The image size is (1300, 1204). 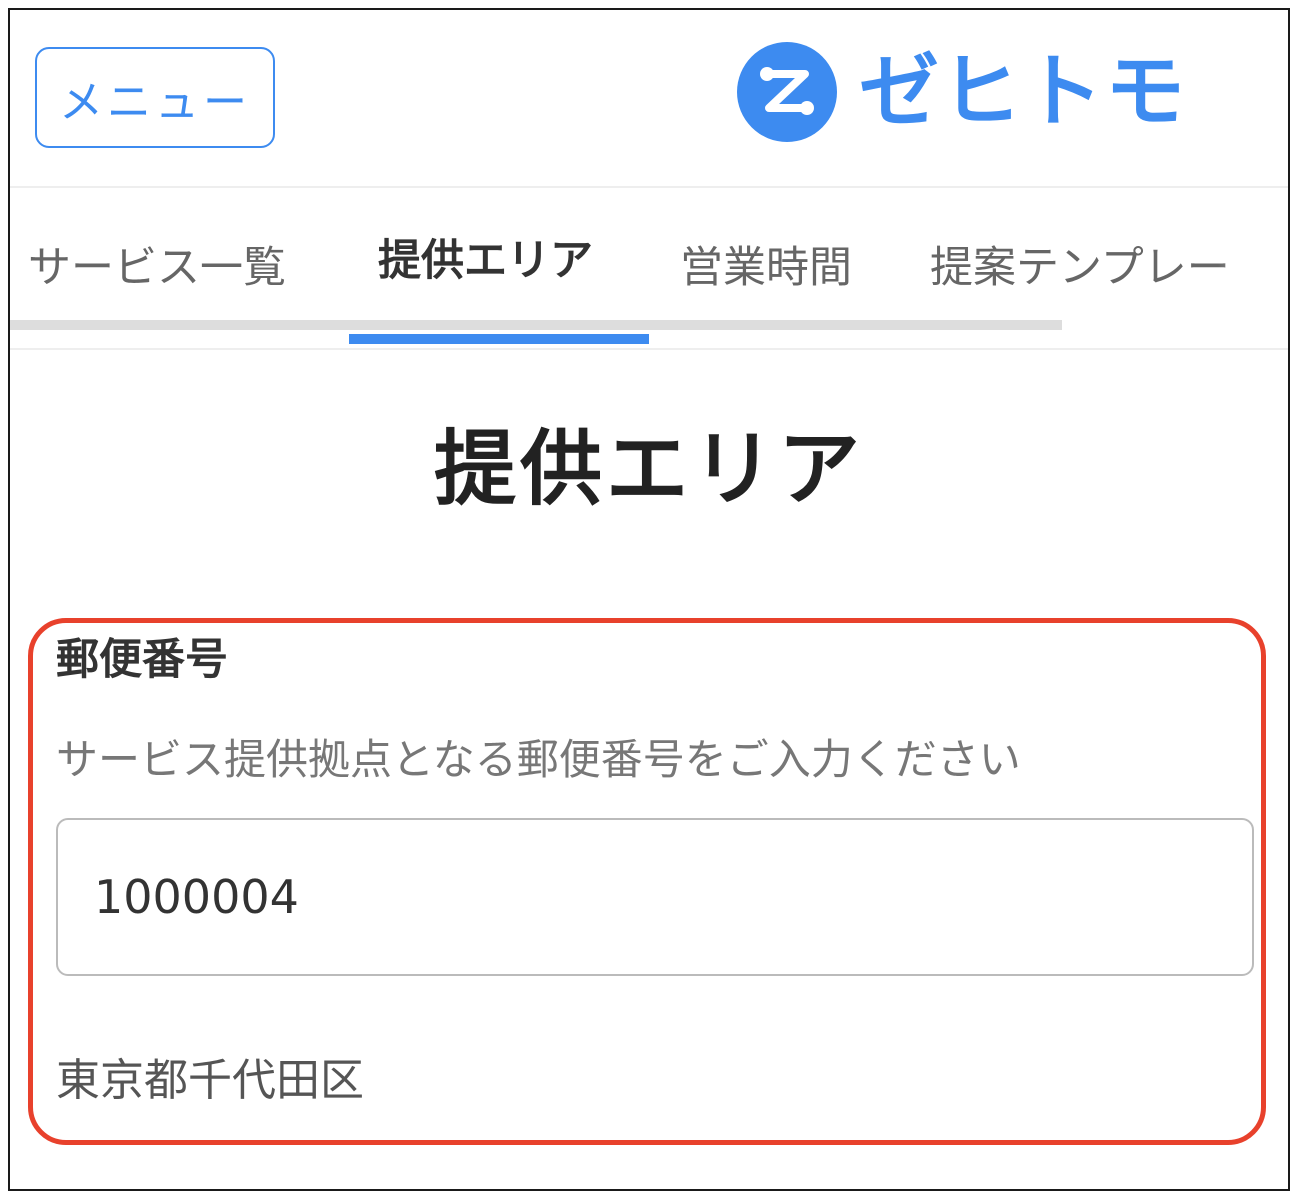 What do you see at coordinates (649, 99) in the screenshot?
I see `header: メニュー ゼヒトモ` at bounding box center [649, 99].